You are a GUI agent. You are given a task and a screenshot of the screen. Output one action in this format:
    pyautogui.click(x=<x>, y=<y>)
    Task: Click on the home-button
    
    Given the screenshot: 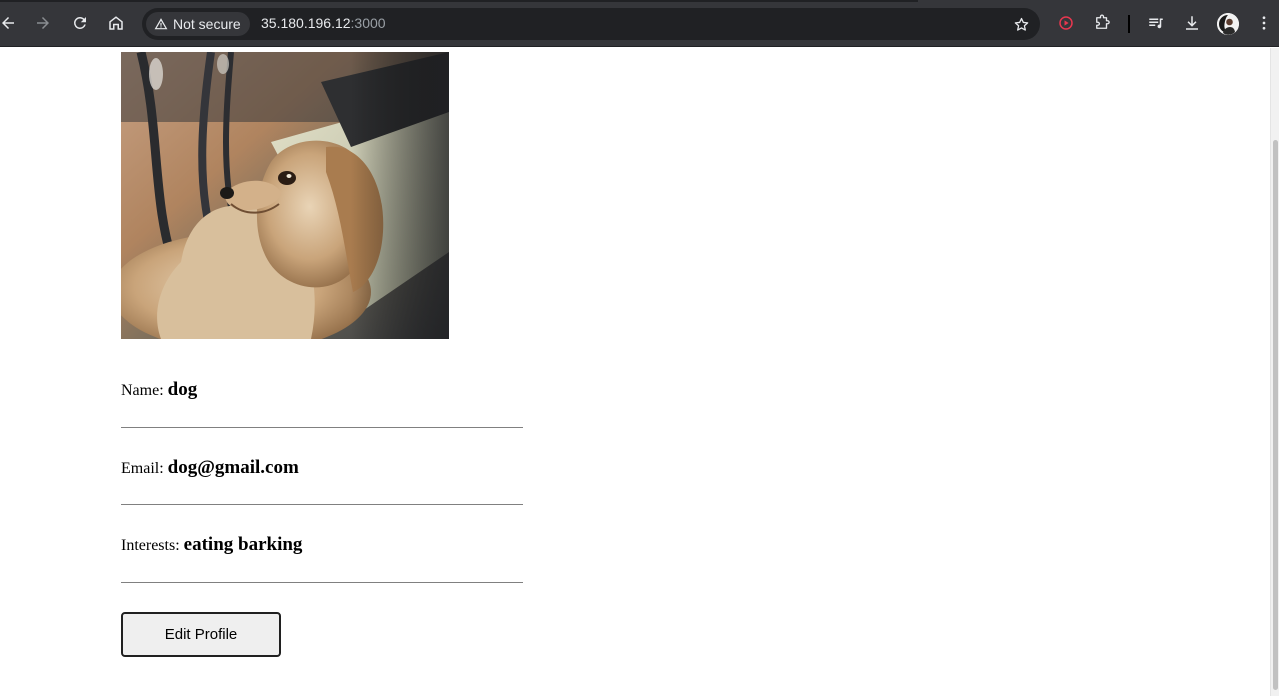 What is the action you would take?
    pyautogui.click(x=116, y=23)
    